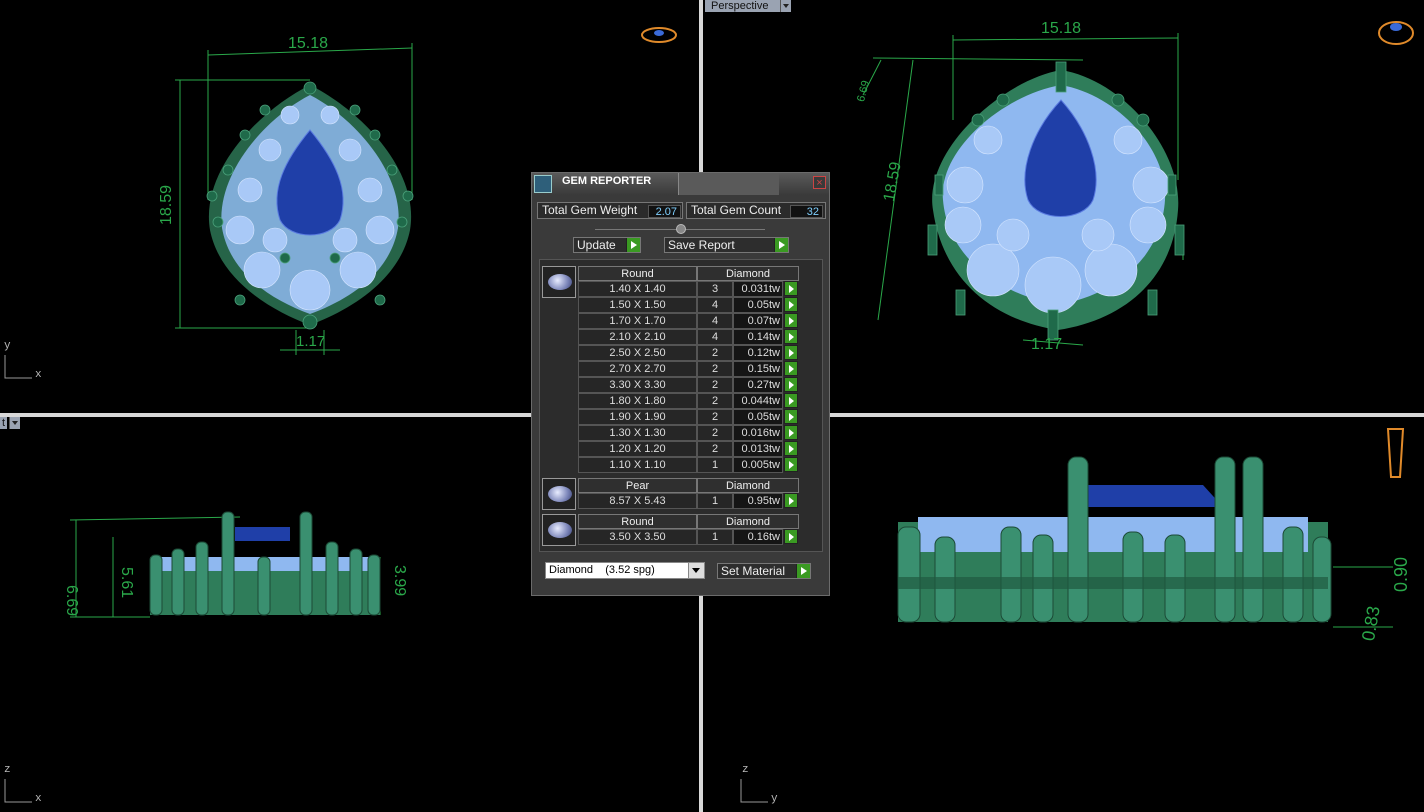 This screenshot has height=812, width=1424. What do you see at coordinates (637, 401) in the screenshot?
I see `gem-size-cell: 1.80 X 1.80` at bounding box center [637, 401].